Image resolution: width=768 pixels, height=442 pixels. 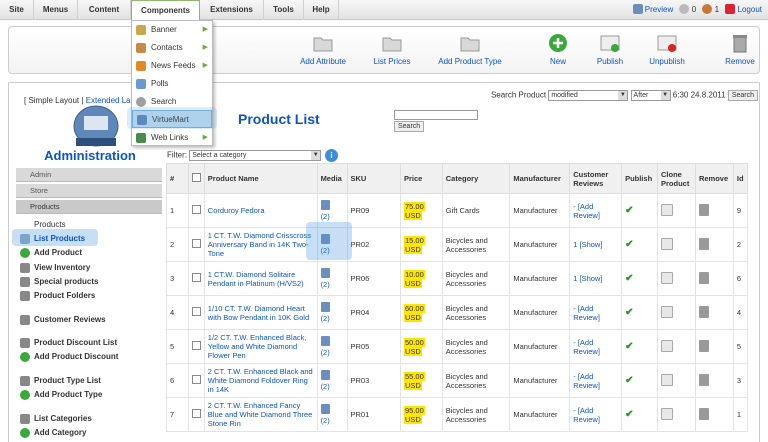 I want to click on logout-link: Logout, so click(x=743, y=9).